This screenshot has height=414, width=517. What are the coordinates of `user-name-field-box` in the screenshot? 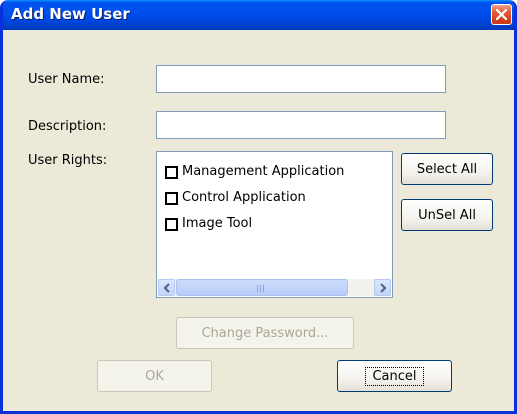 It's located at (301, 79).